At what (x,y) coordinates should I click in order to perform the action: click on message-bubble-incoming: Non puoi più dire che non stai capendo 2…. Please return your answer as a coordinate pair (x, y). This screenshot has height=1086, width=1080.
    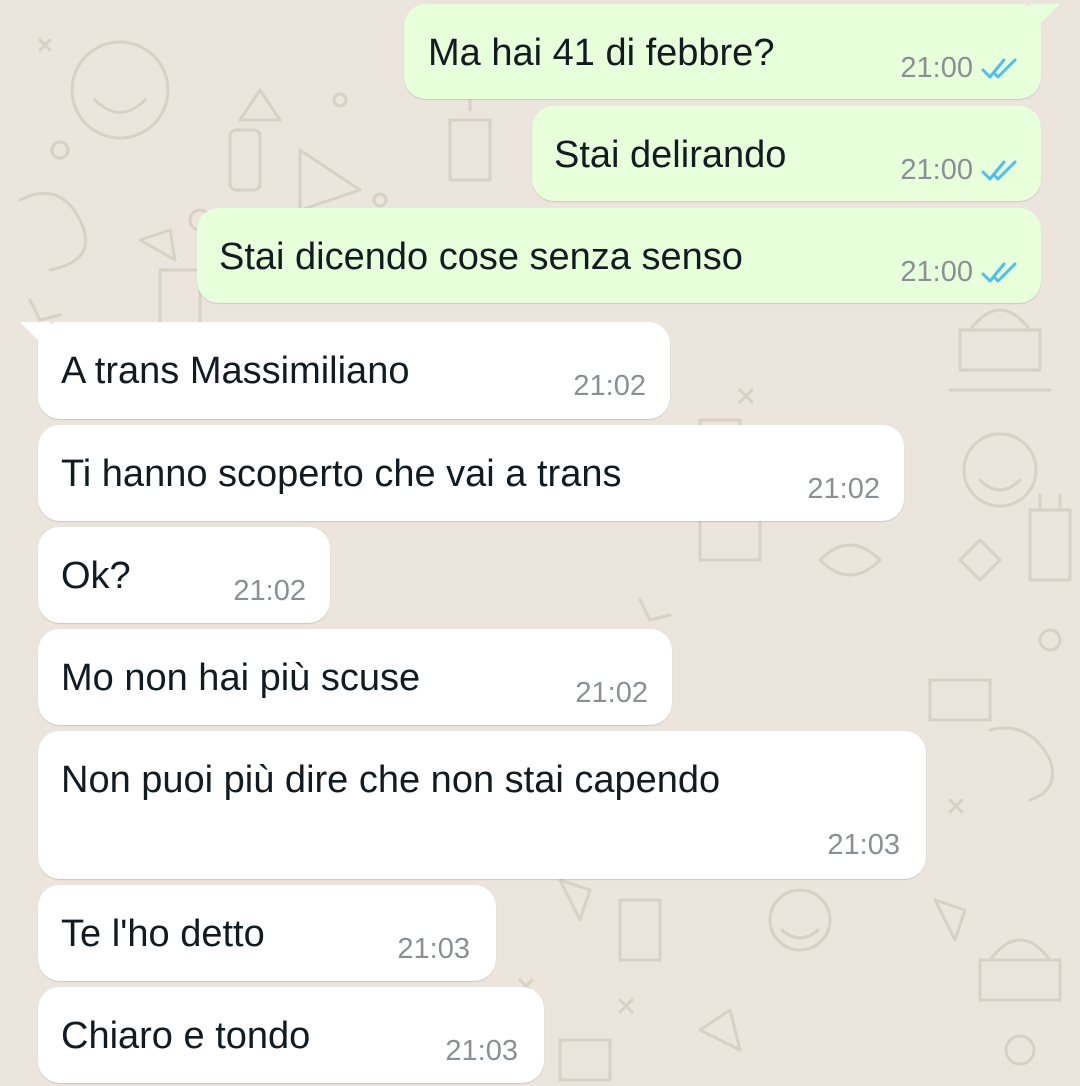
    Looking at the image, I should click on (482, 805).